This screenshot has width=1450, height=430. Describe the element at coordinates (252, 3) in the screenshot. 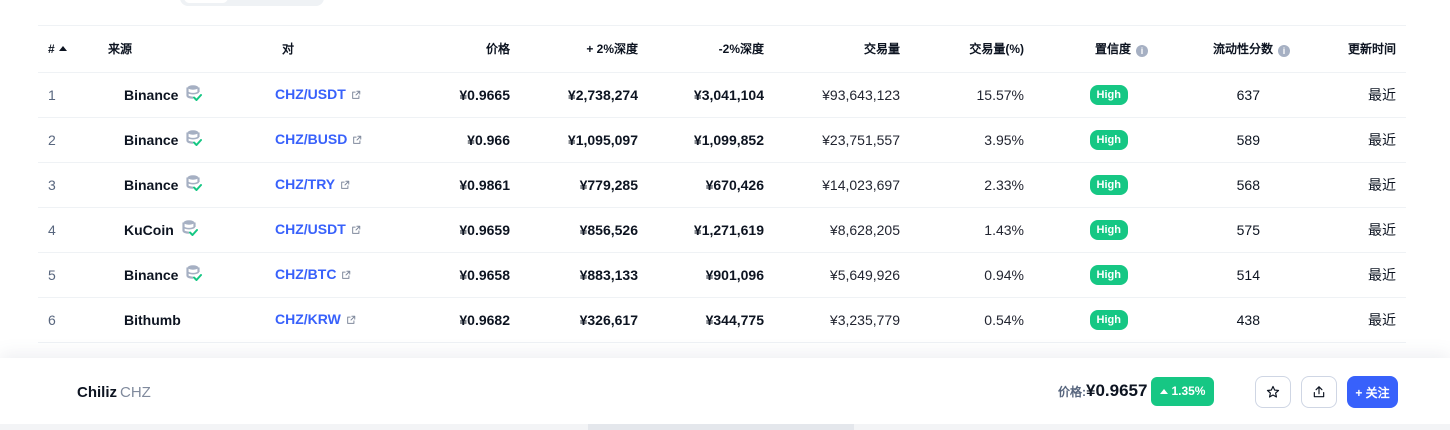

I see `view-toggle` at that location.